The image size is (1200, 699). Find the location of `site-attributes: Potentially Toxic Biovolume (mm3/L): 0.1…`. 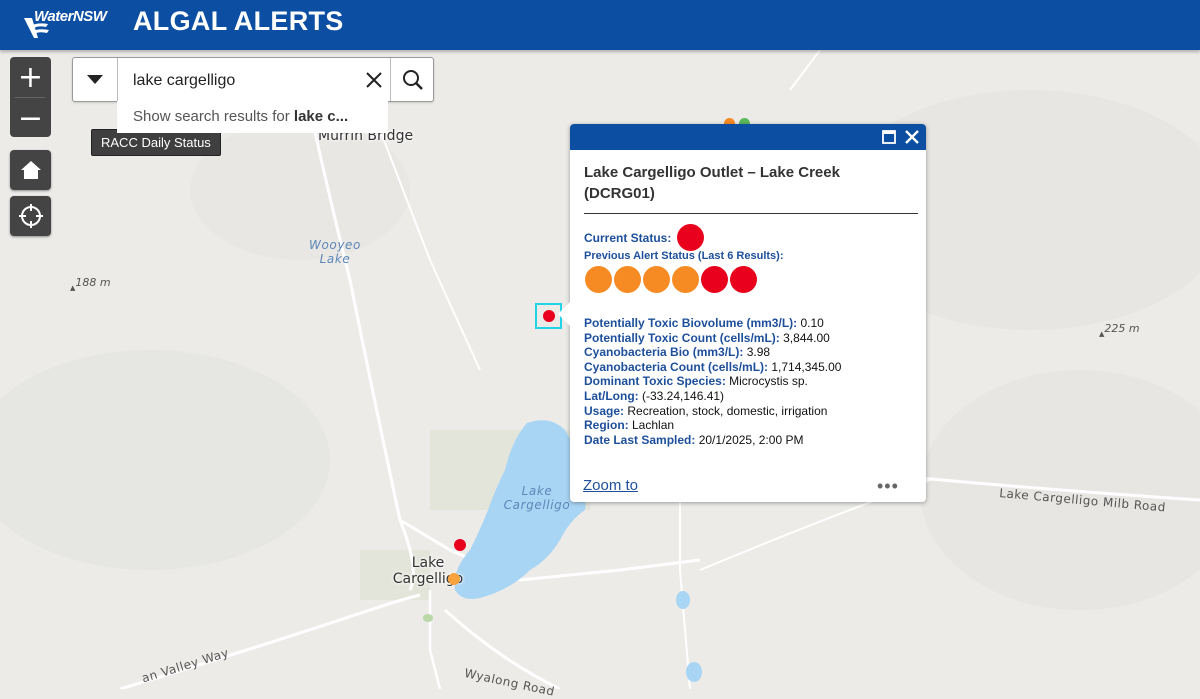

site-attributes: Potentially Toxic Biovolume (mm3/L): 0.1… is located at coordinates (754, 381).